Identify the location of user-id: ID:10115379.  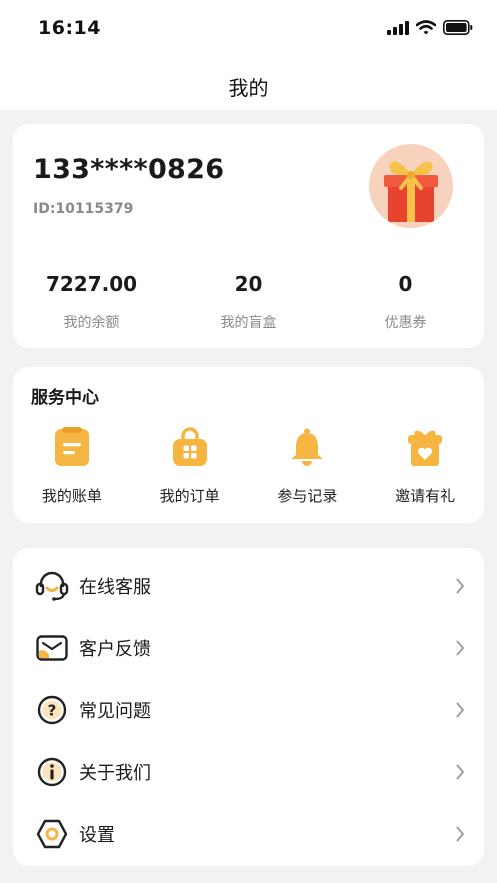
(83, 209).